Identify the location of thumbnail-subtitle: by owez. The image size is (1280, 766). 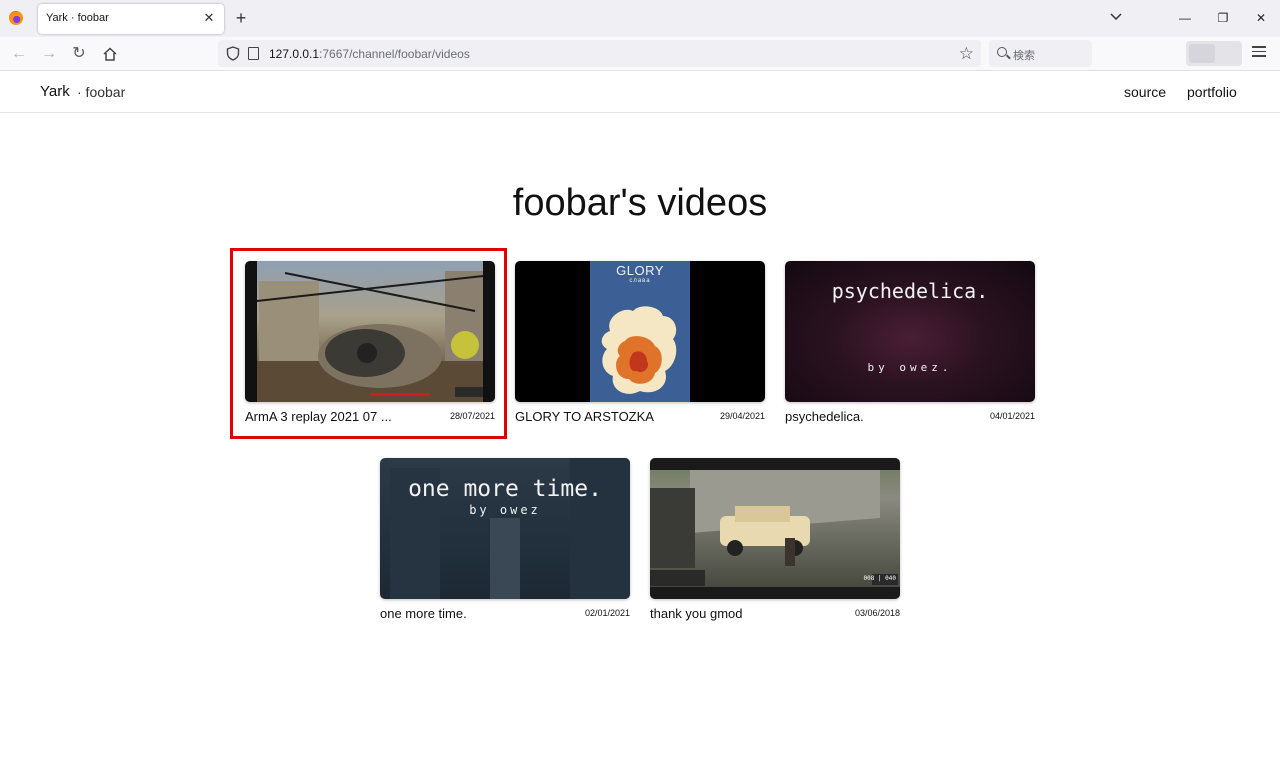
(505, 510).